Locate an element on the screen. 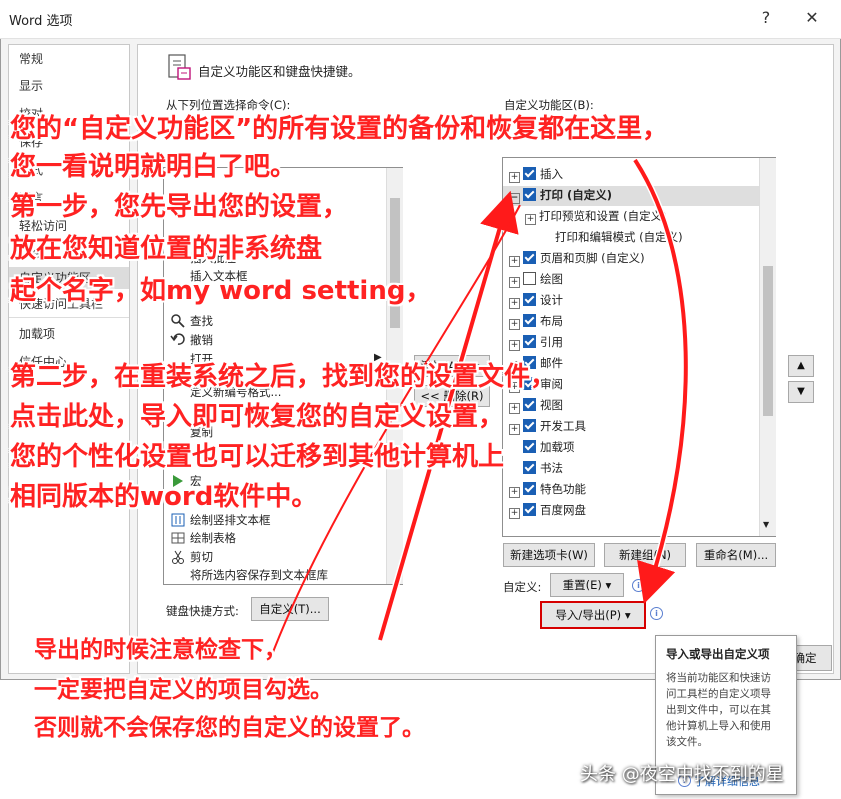 The height and width of the screenshot is (799, 841). annotation-line: 第二步，在重装系统之后，找到您的设置文件， is located at coordinates (283, 377).